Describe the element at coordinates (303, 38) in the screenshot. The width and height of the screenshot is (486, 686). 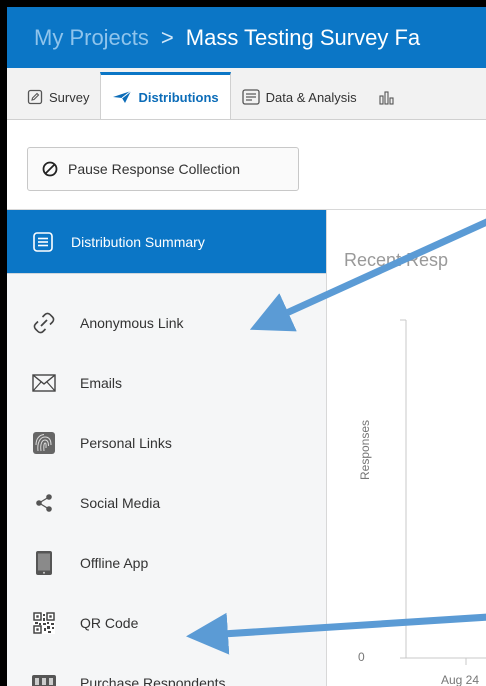
I see `project-title: Mass Testing Survey Fa` at that location.